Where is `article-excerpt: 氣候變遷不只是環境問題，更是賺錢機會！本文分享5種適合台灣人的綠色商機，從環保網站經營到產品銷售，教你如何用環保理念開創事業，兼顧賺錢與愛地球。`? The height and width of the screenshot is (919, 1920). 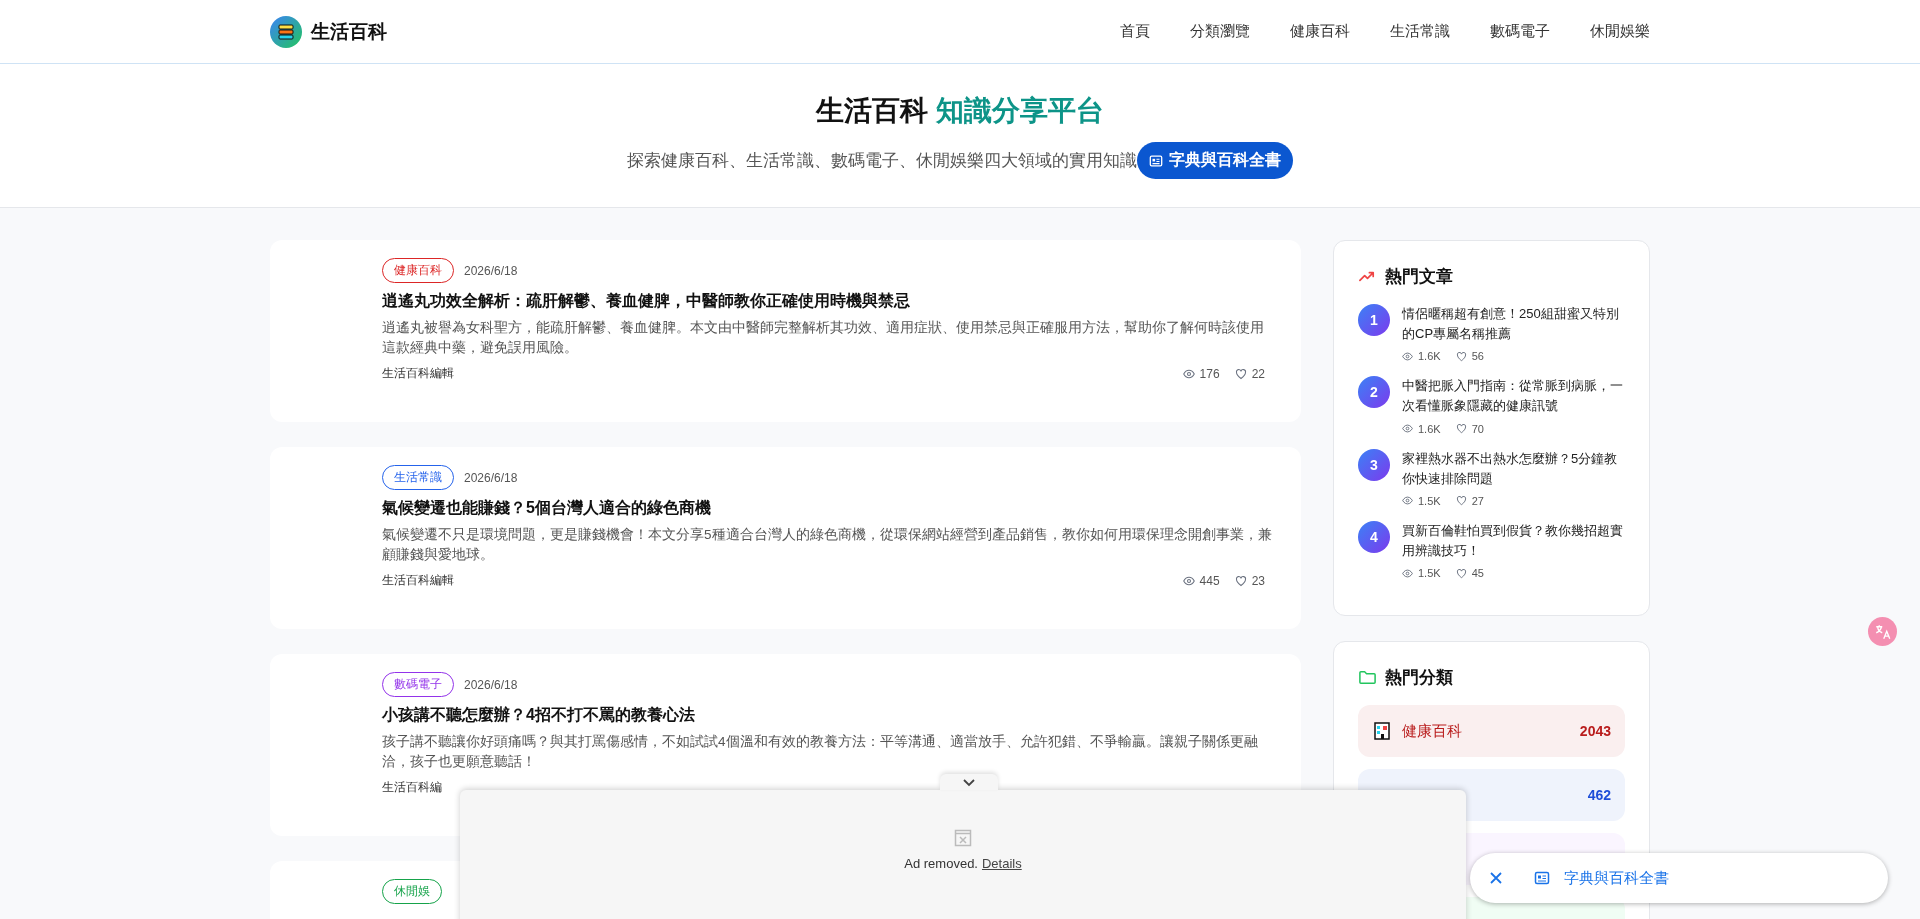 article-excerpt: 氣候變遷不只是環境問題，更是賺錢機會！本文分享5種適合台灣人的綠色商機，從環保網站經營到產品銷售，教你如何用環保理念開創事業，兼顧賺錢與愛地球。 is located at coordinates (827, 545).